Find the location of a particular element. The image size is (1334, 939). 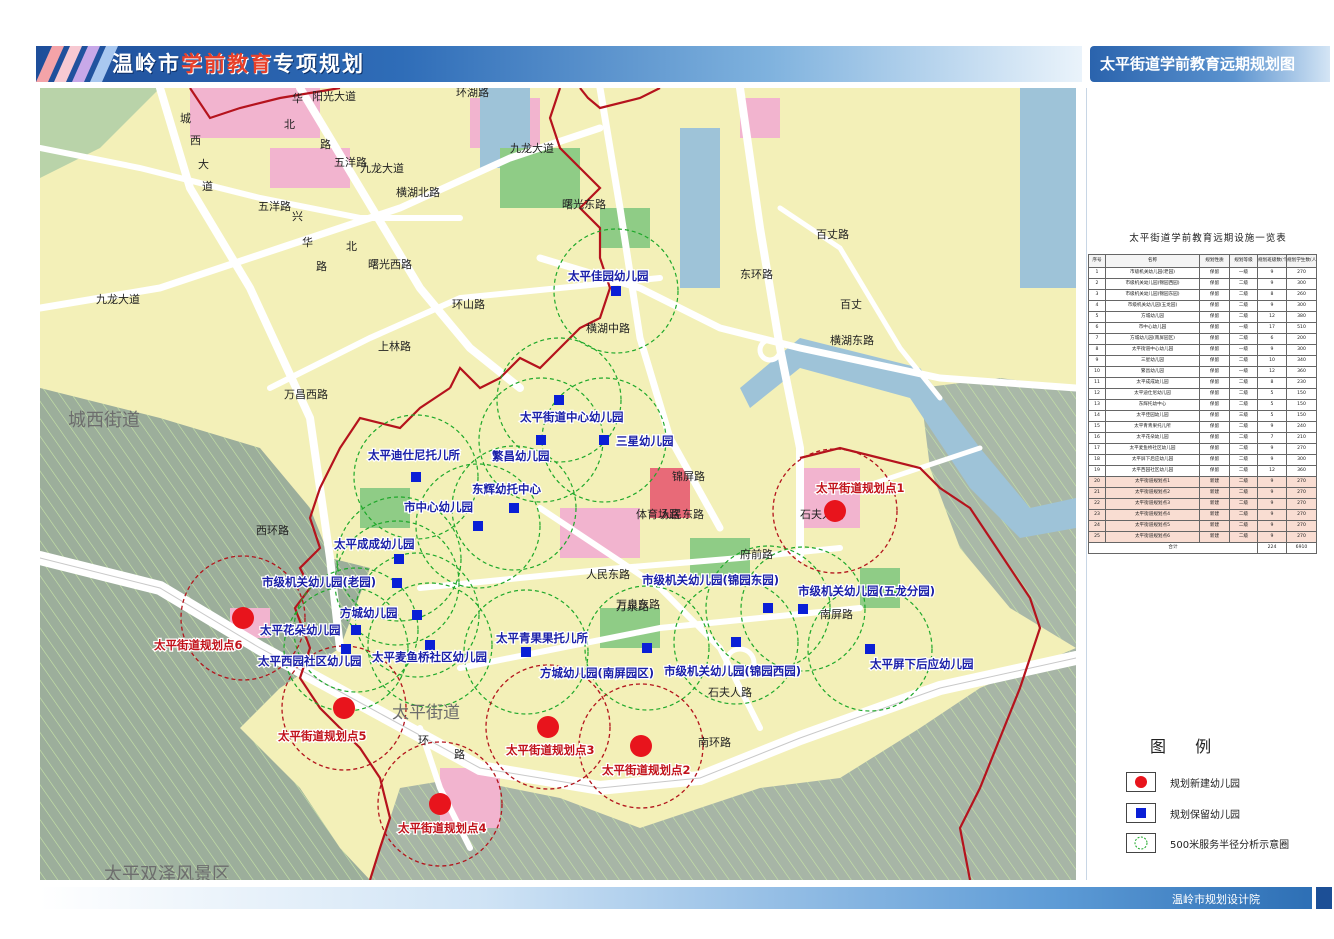

table-cell: 太平青青果托儿所 is located at coordinates (1152, 427).